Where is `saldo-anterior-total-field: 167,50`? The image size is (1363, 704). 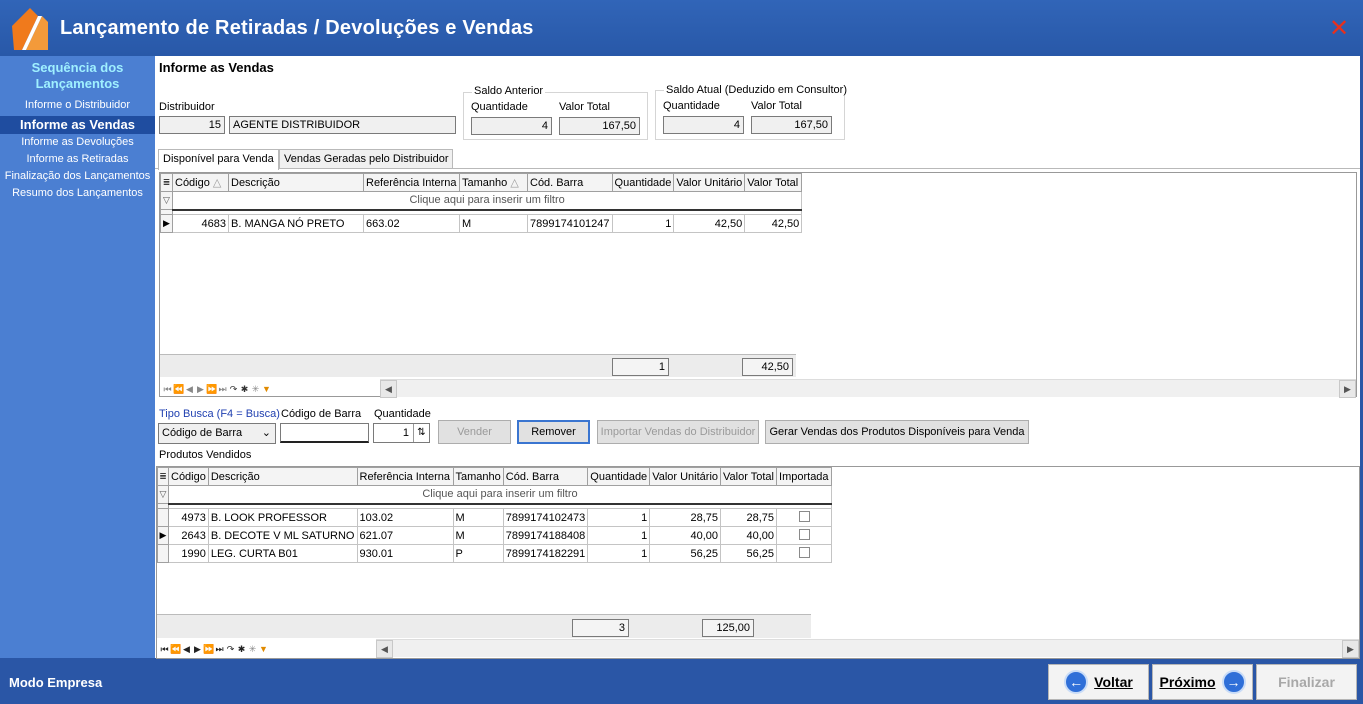
saldo-anterior-total-field: 167,50 is located at coordinates (599, 126).